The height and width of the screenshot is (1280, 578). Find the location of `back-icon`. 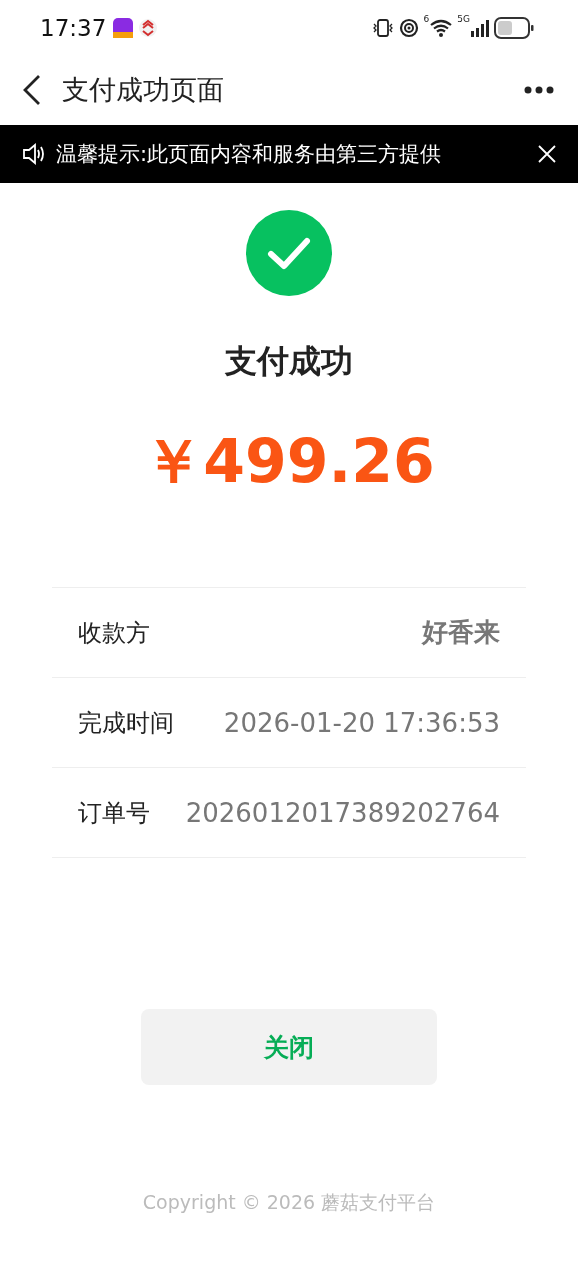

back-icon is located at coordinates (32, 90).